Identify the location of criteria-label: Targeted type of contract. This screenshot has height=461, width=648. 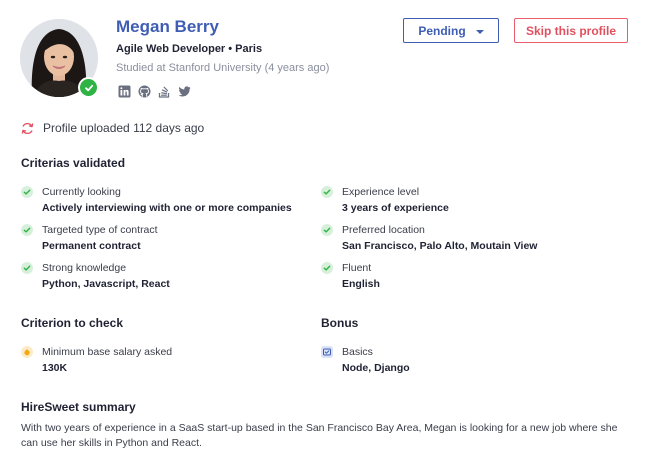
(100, 230).